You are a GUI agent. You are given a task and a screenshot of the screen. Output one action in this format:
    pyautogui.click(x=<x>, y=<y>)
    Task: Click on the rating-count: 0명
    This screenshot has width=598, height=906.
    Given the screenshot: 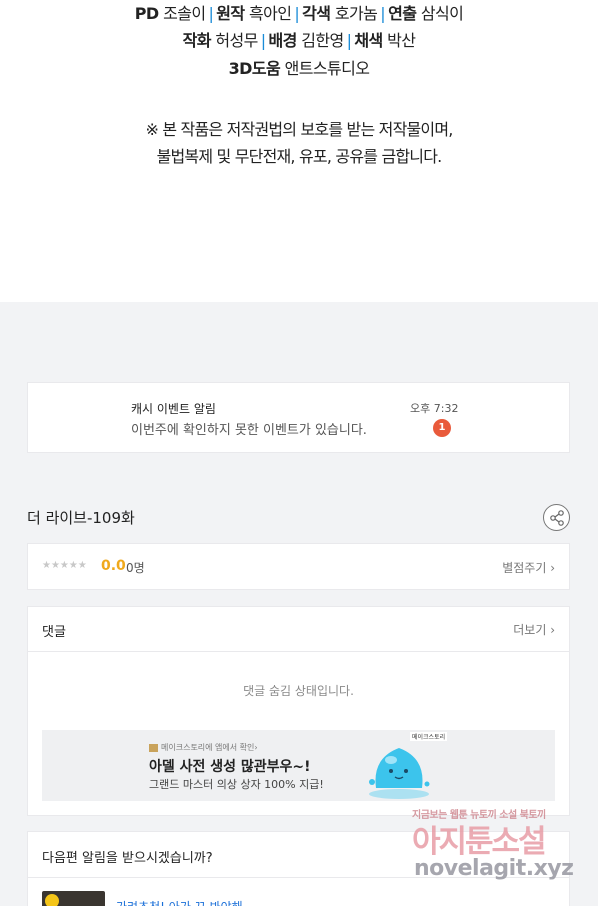 What is the action you would take?
    pyautogui.click(x=135, y=568)
    